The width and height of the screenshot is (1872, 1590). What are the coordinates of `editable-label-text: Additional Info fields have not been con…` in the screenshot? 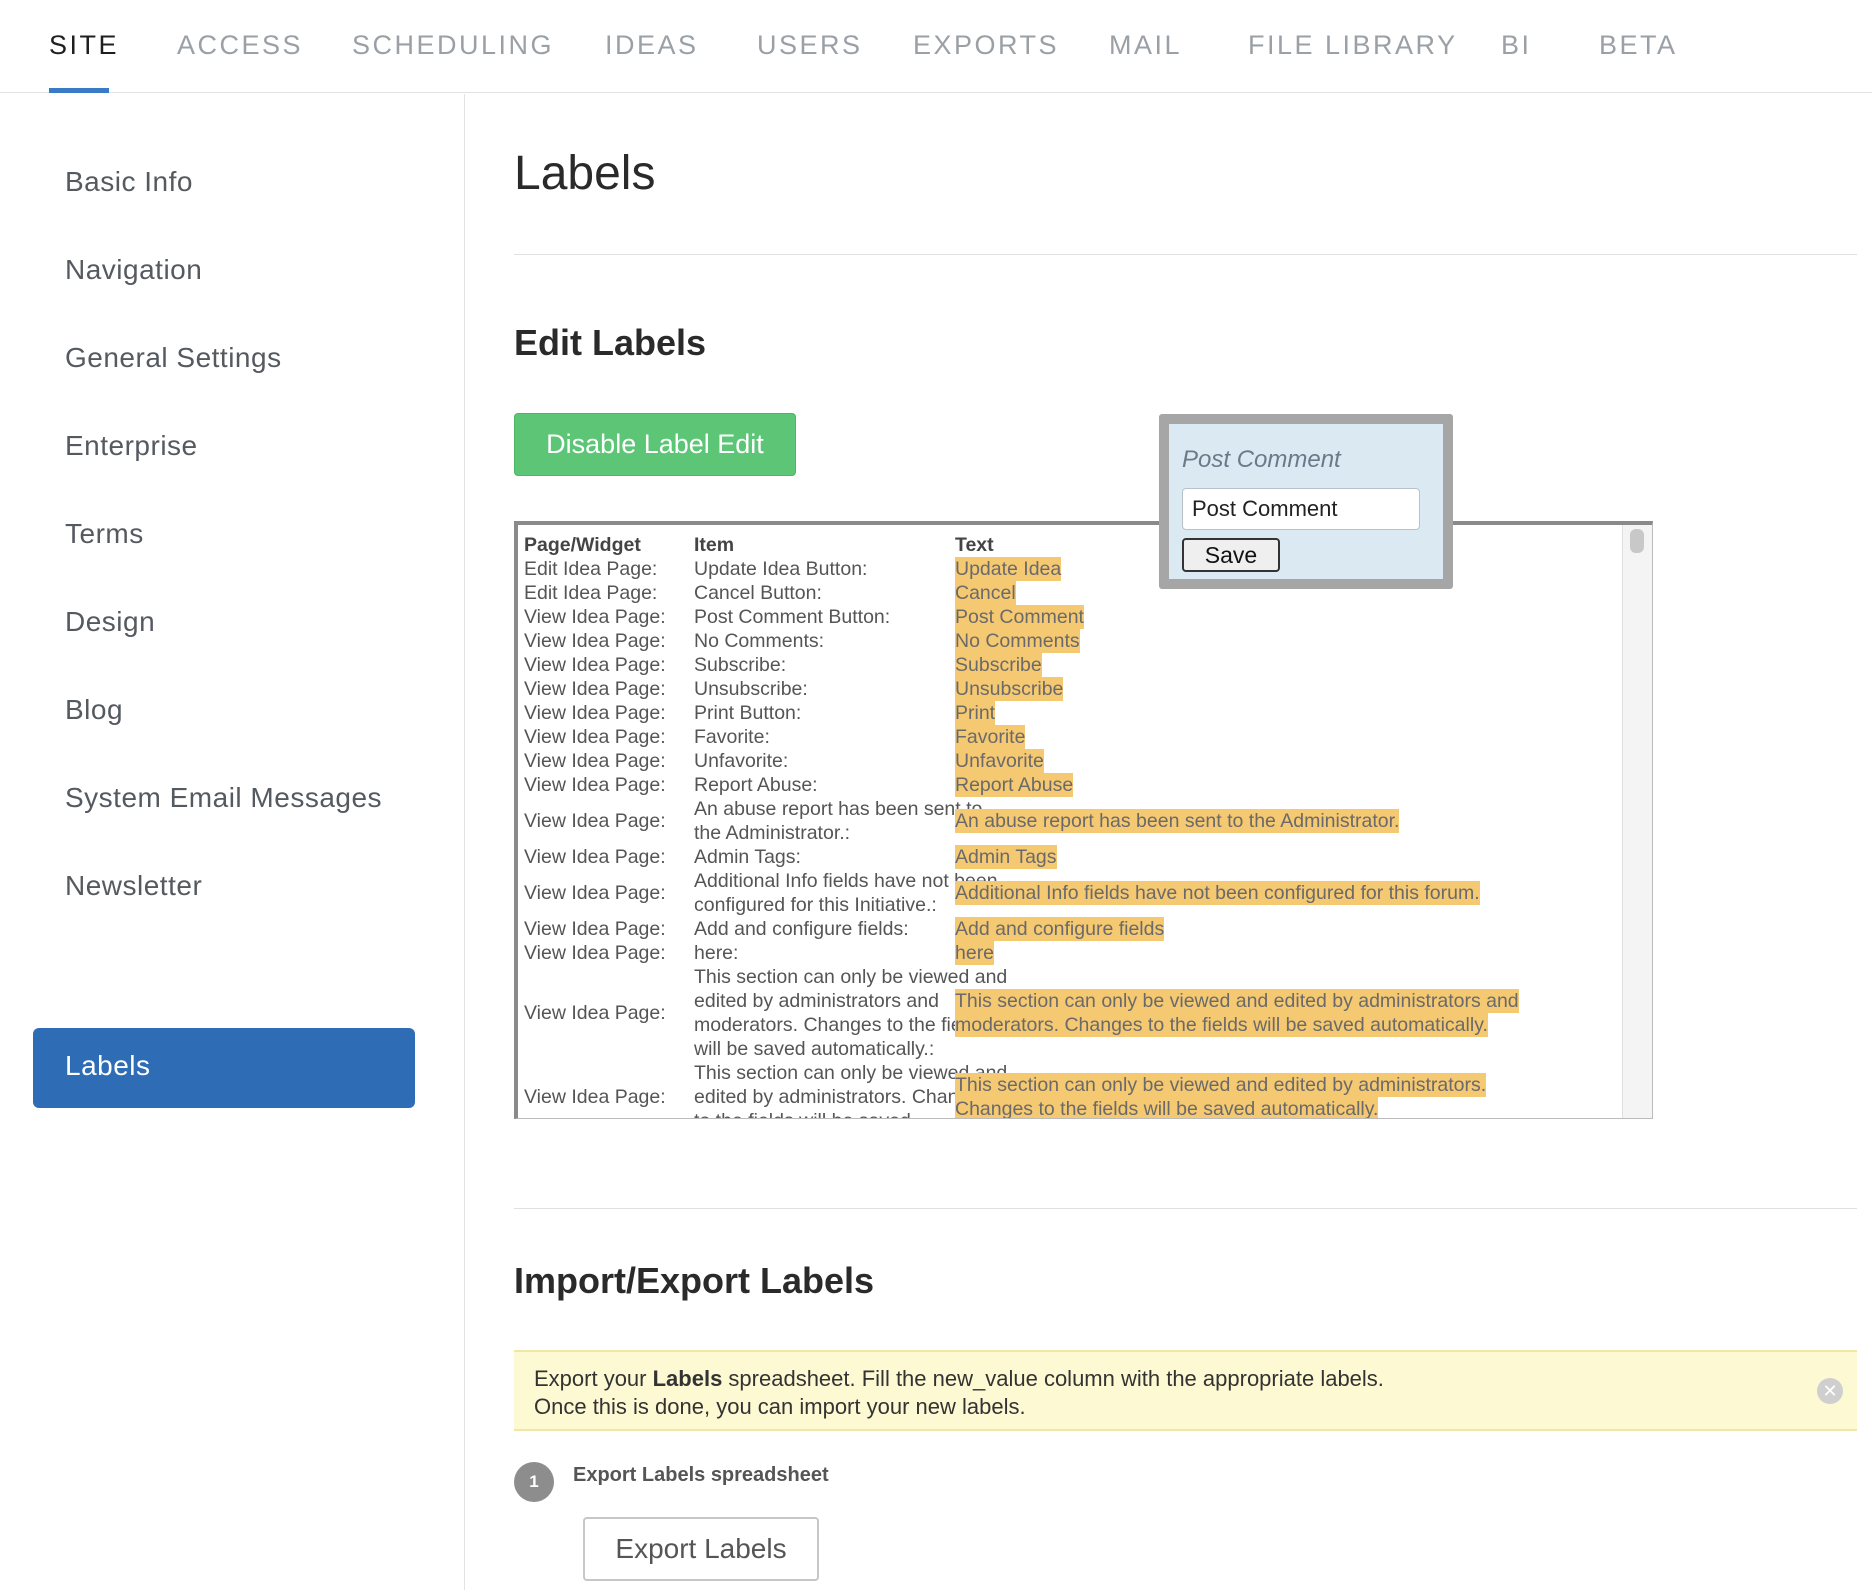 It's located at (1217, 893).